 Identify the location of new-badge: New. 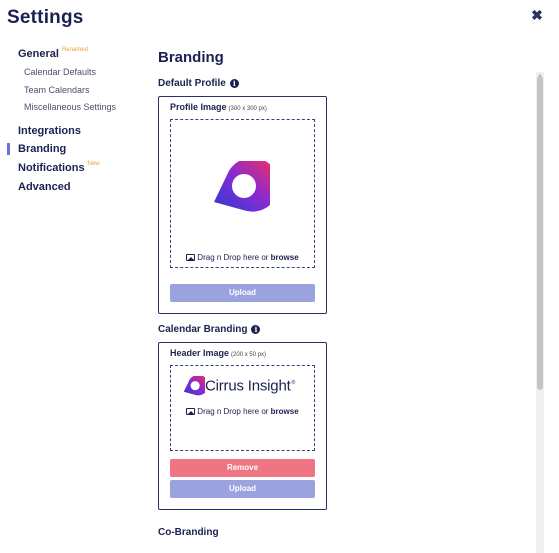
(93, 164).